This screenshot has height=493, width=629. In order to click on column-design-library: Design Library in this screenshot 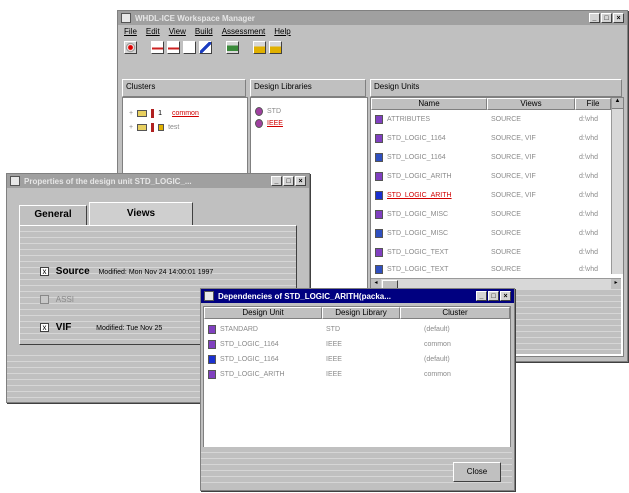, I will do `click(361, 313)`.